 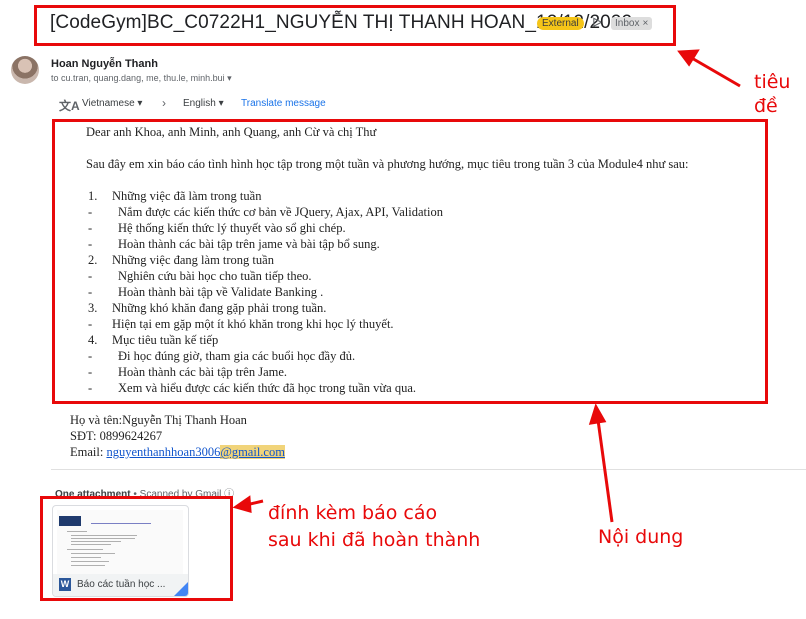 What do you see at coordinates (242, 504) in the screenshot?
I see `arrowhead-attachment` at bounding box center [242, 504].